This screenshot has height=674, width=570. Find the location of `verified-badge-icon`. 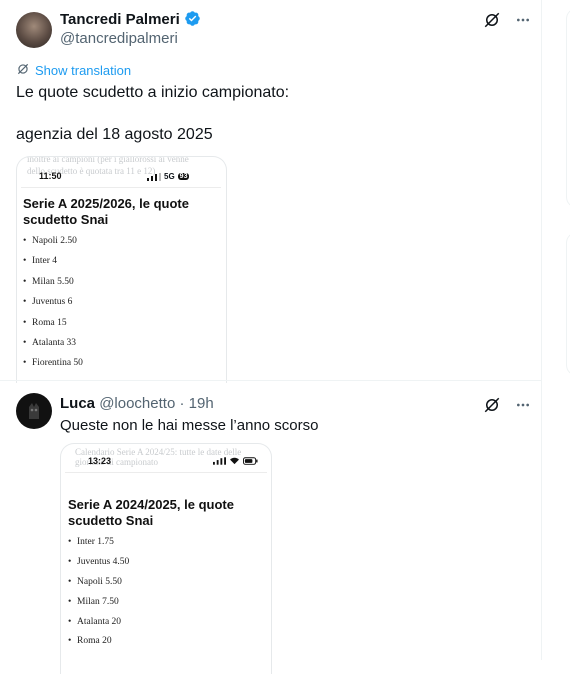

verified-badge-icon is located at coordinates (192, 21).